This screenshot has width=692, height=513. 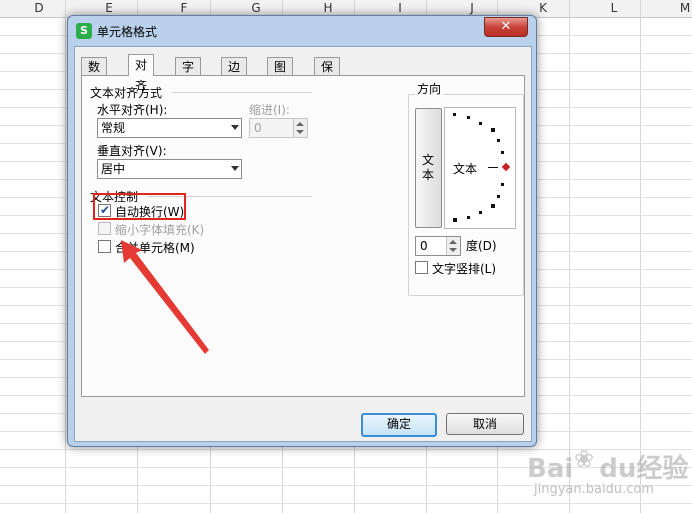 What do you see at coordinates (550, 469) in the screenshot?
I see `watermark-brand: Bai` at bounding box center [550, 469].